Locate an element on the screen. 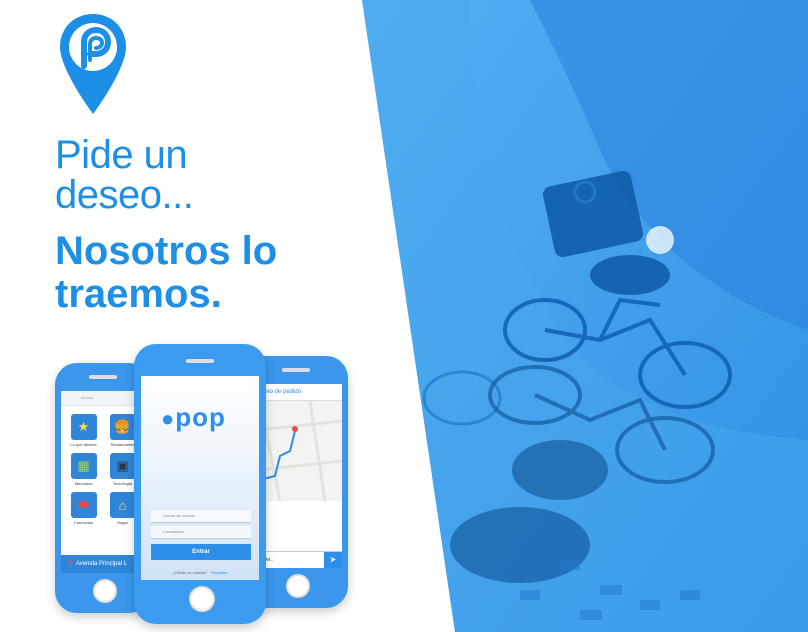  pill-icon: ⬬ is located at coordinates (83, 505).